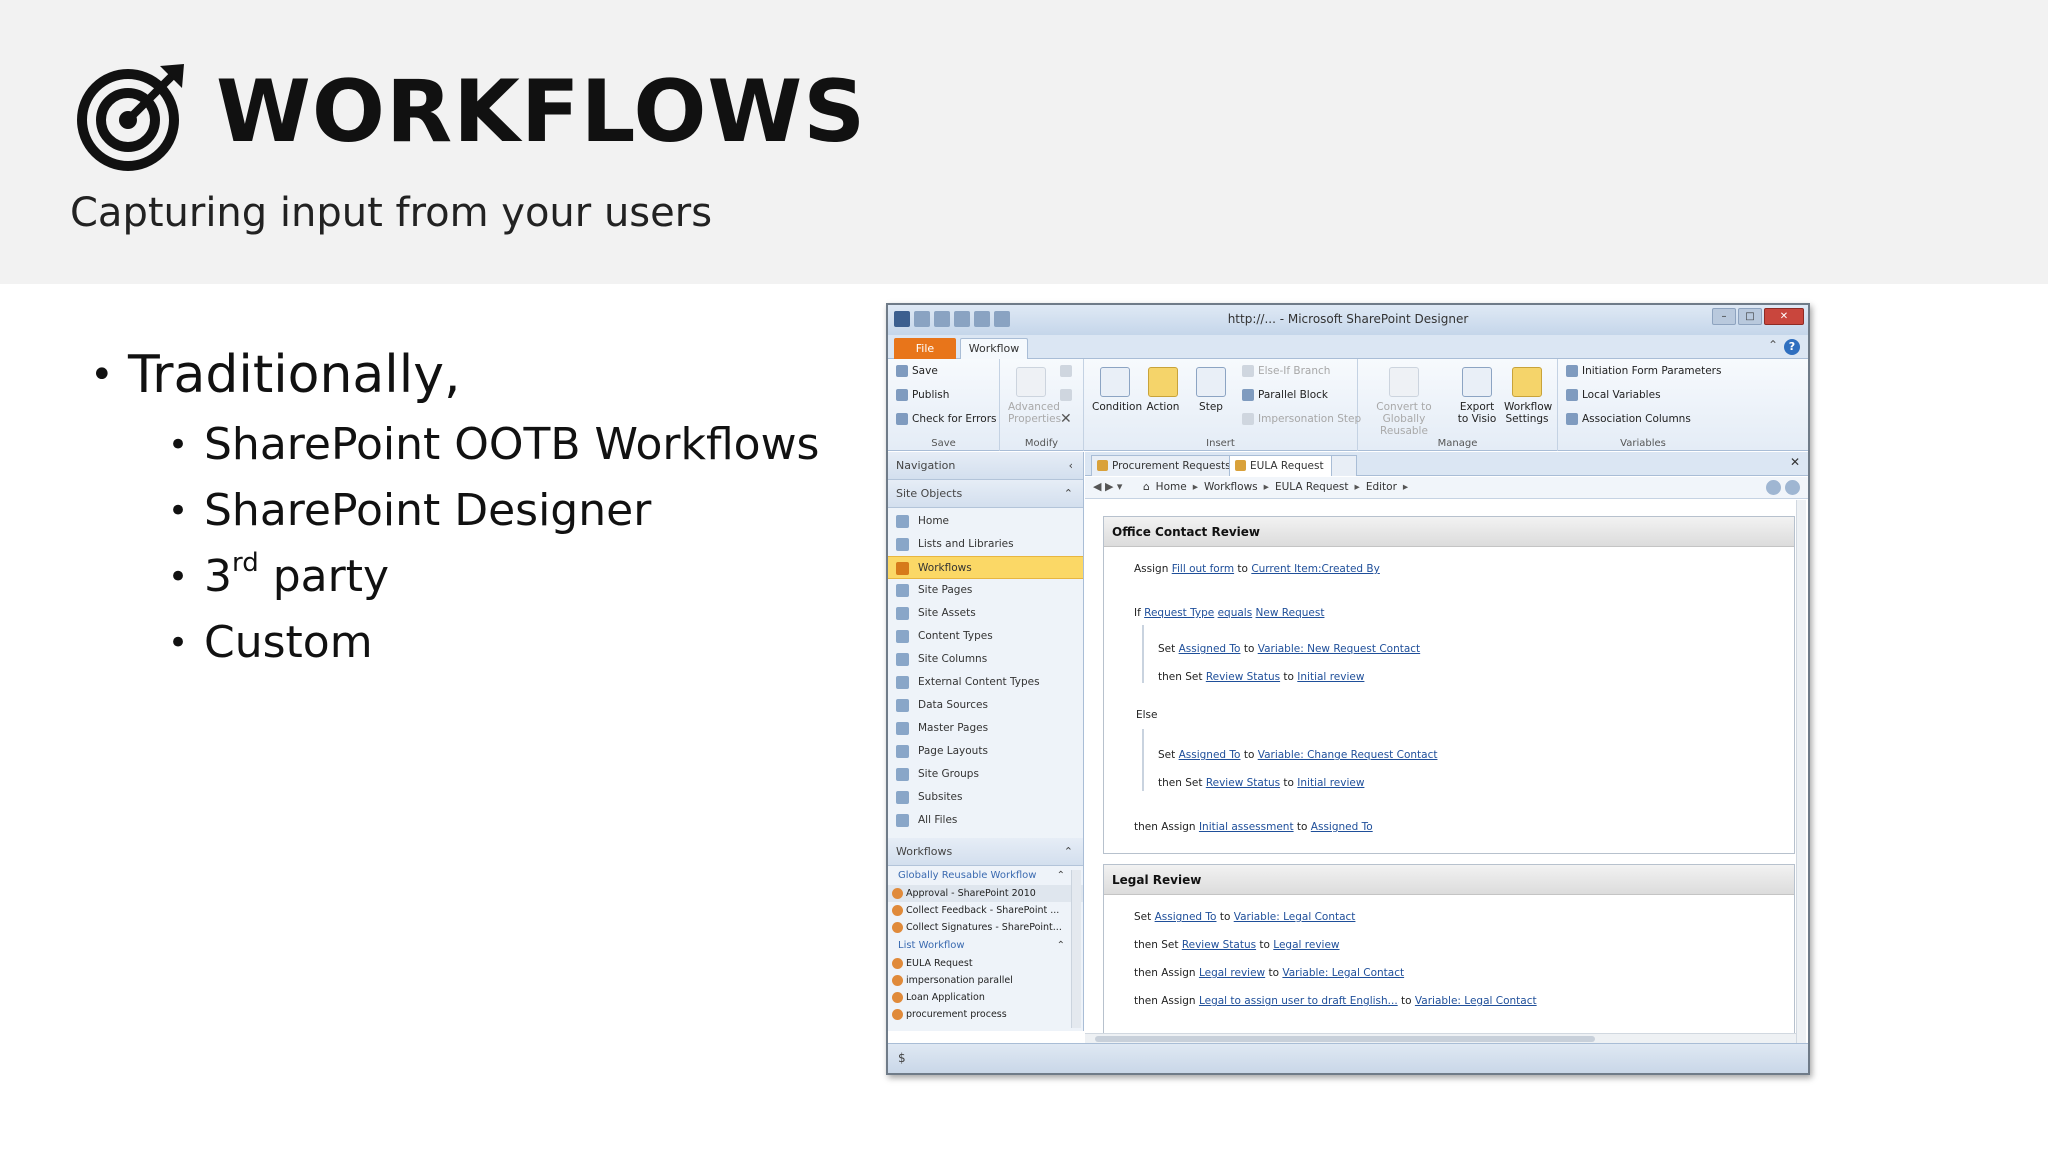 This screenshot has height=1152, width=2048. Describe the element at coordinates (1773, 345) in the screenshot. I see `minimize-ribbon-icon: ⌃` at that location.